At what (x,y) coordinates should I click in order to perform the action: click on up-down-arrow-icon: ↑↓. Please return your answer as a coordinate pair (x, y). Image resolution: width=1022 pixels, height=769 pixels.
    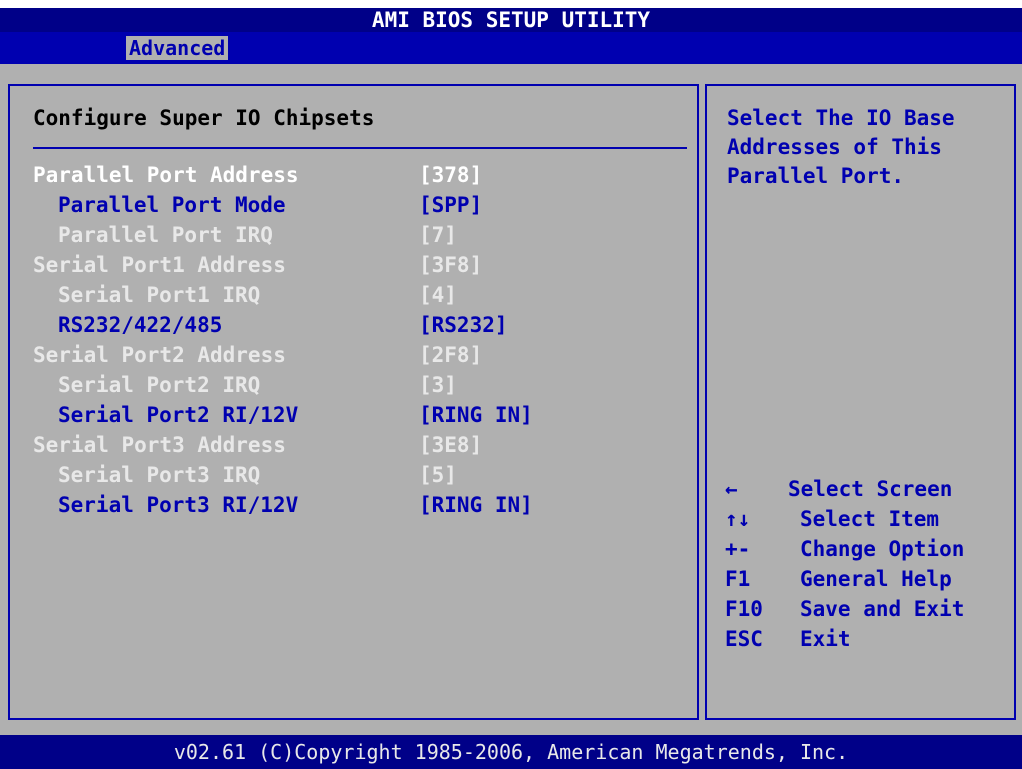
    Looking at the image, I should click on (738, 519).